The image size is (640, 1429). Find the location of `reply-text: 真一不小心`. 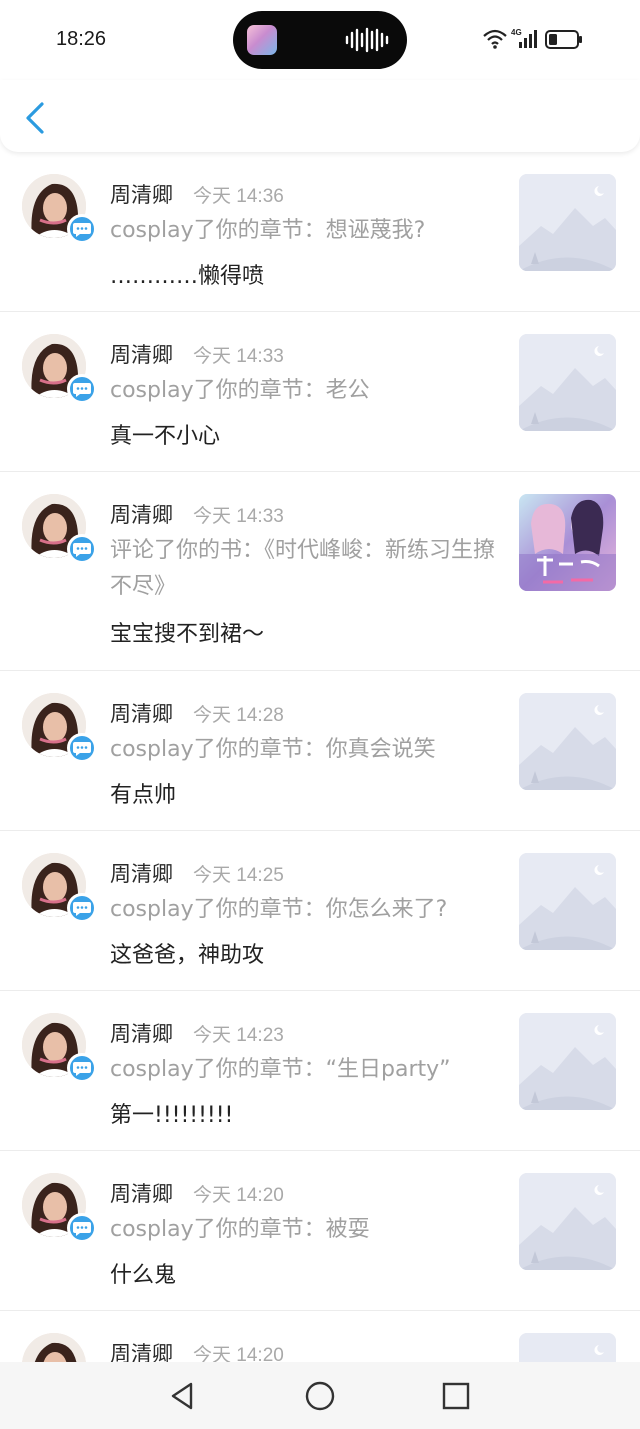

reply-text: 真一不小心 is located at coordinates (165, 436).